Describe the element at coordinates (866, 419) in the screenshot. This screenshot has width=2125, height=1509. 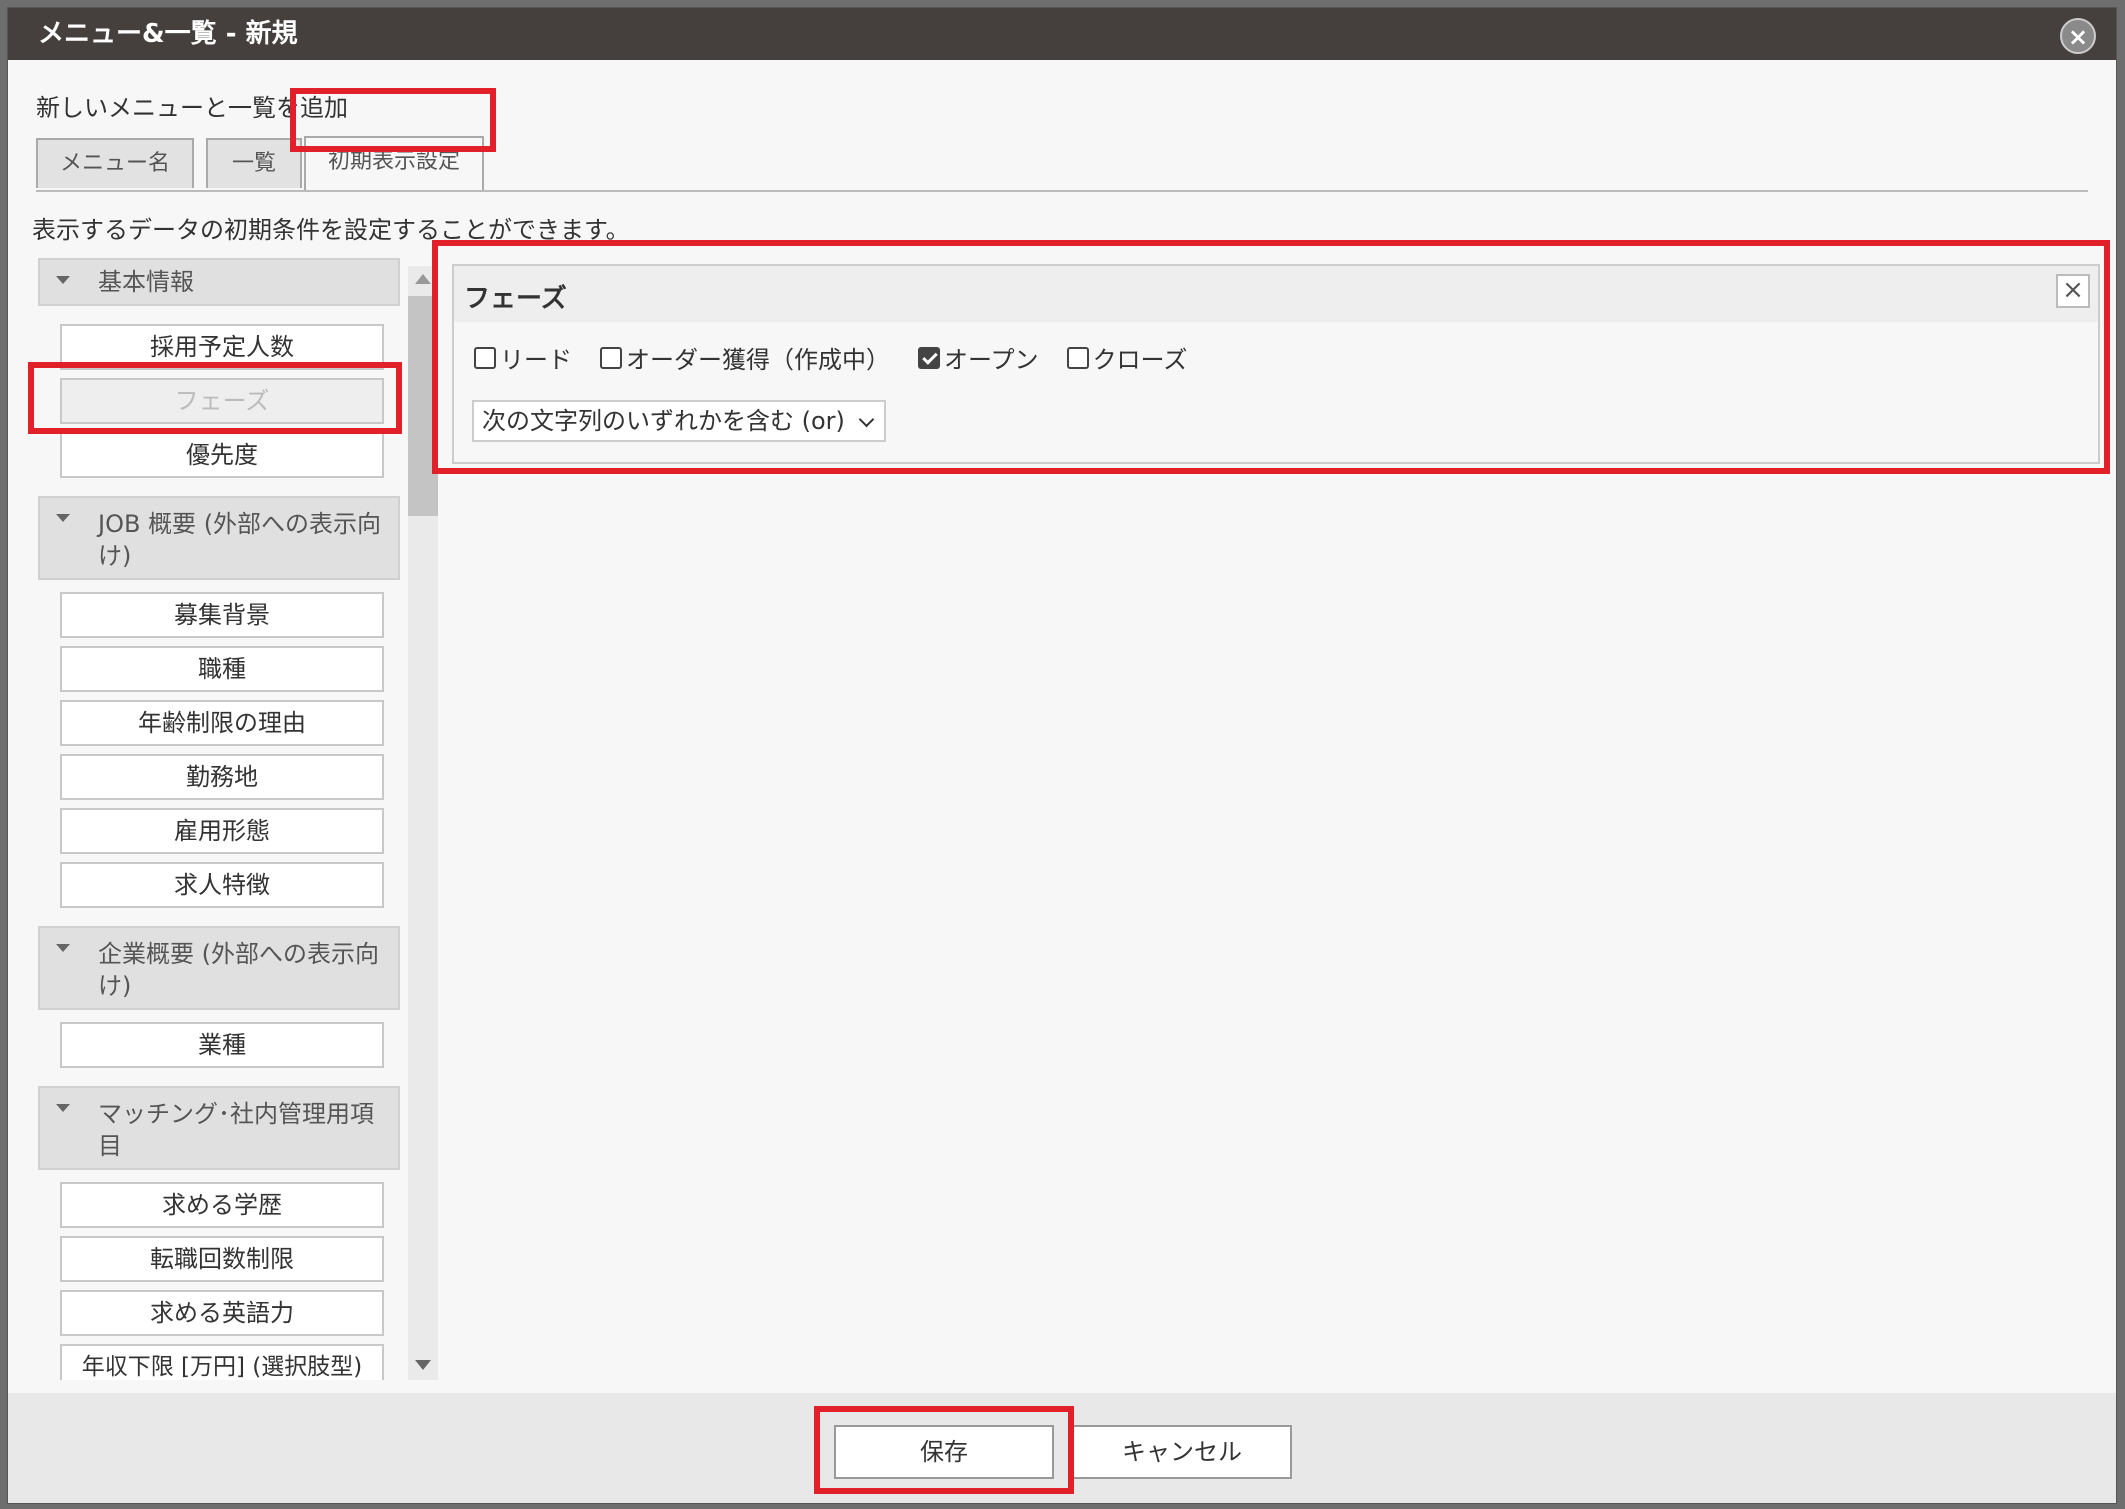
I see `chevron-down-icon` at that location.